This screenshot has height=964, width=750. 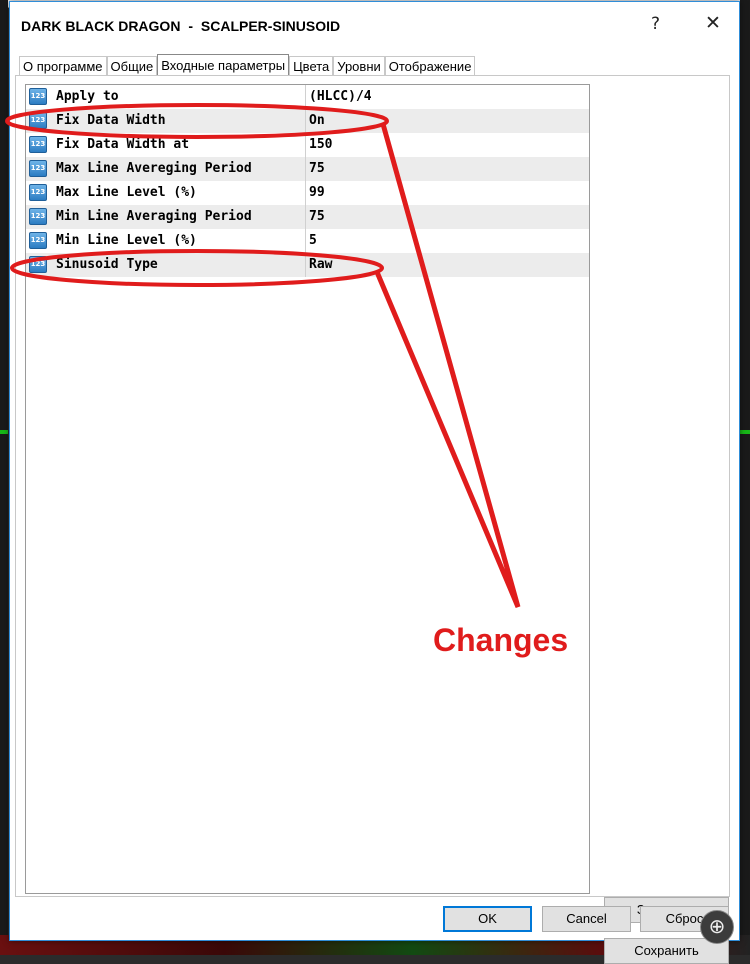 I want to click on param-row-max-line-level: 123 Max Line Level (%) 99, so click(x=307, y=193).